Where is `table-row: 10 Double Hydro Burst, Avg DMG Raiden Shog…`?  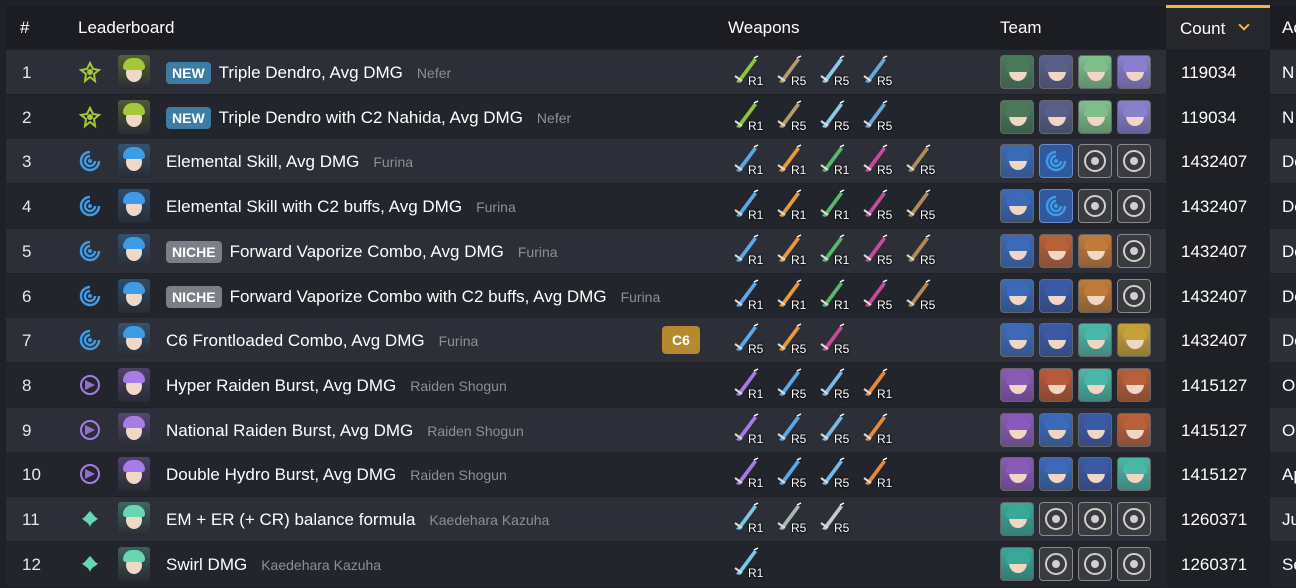
table-row: 10 Double Hydro Burst, Avg DMG Raiden Shog… is located at coordinates (651, 474).